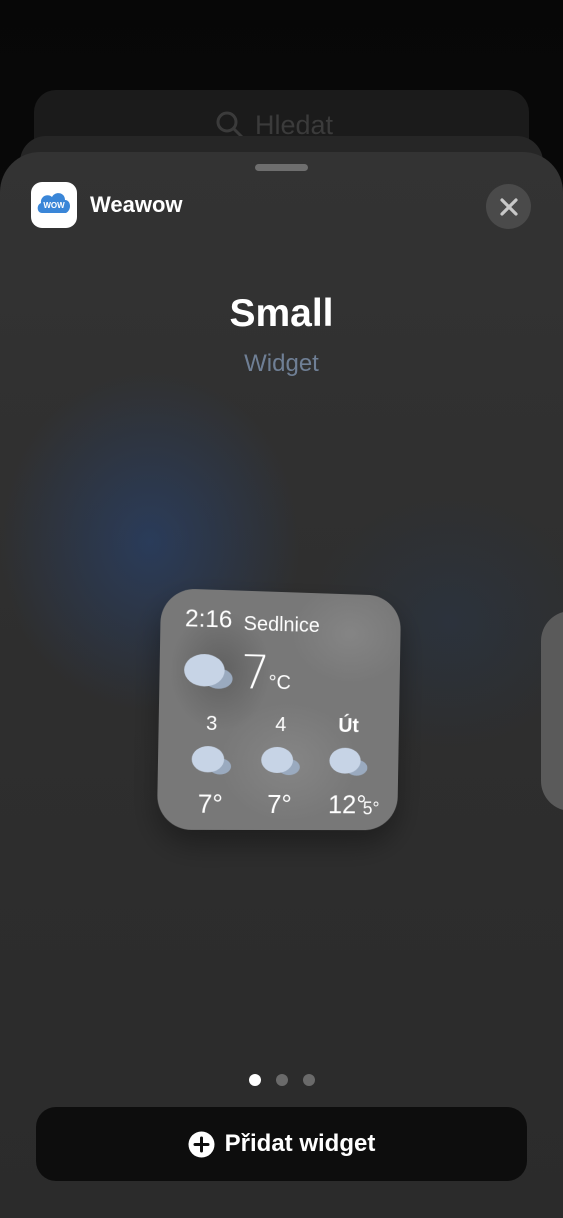 This screenshot has width=563, height=1218. What do you see at coordinates (279, 709) in the screenshot?
I see `weather-widget-preview: 2:16 Sedlnice 7 °C 3 7° 4 7° Út 12° 5°` at bounding box center [279, 709].